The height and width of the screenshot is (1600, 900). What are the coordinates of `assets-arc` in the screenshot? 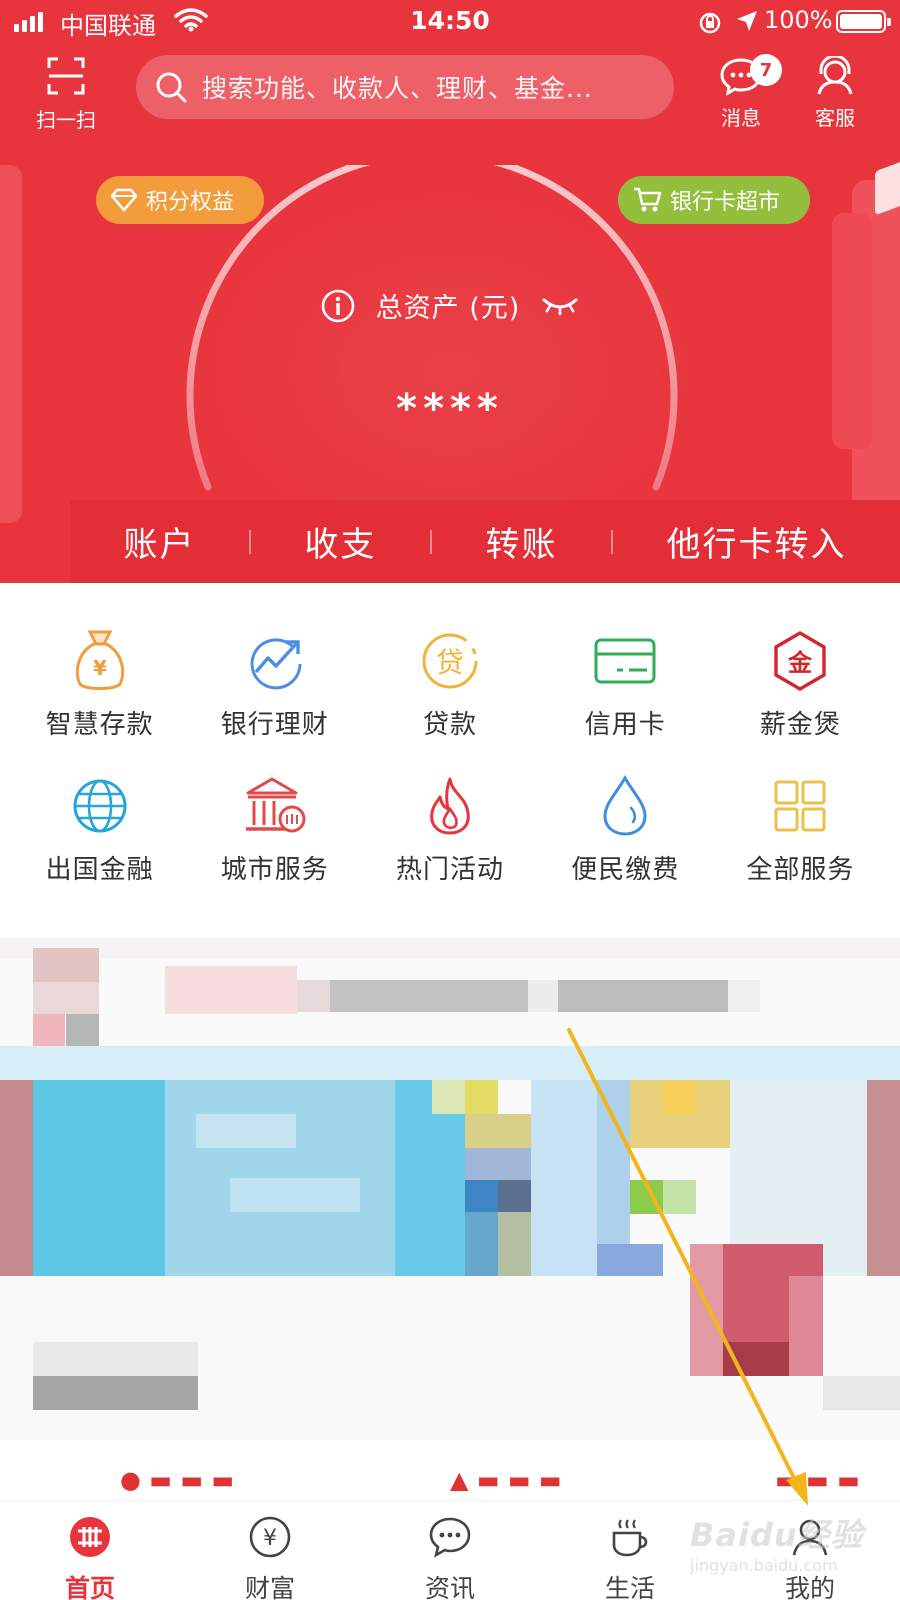 It's located at (432, 328).